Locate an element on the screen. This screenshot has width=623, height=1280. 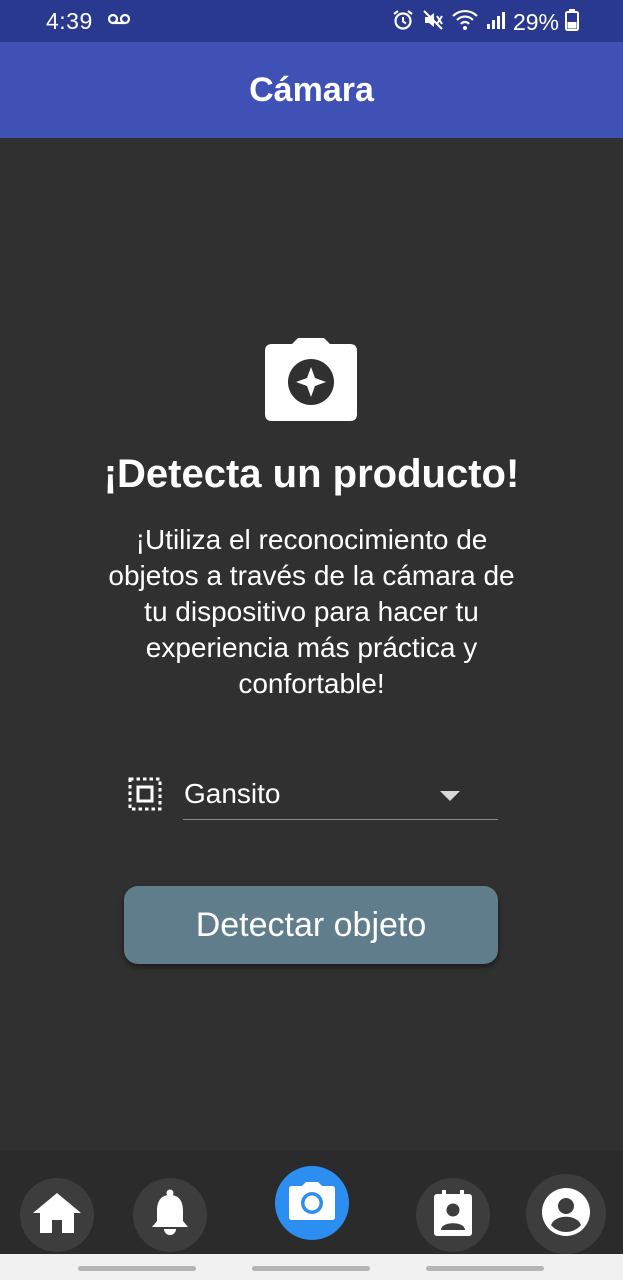
object-select-icon is located at coordinates (145, 796).